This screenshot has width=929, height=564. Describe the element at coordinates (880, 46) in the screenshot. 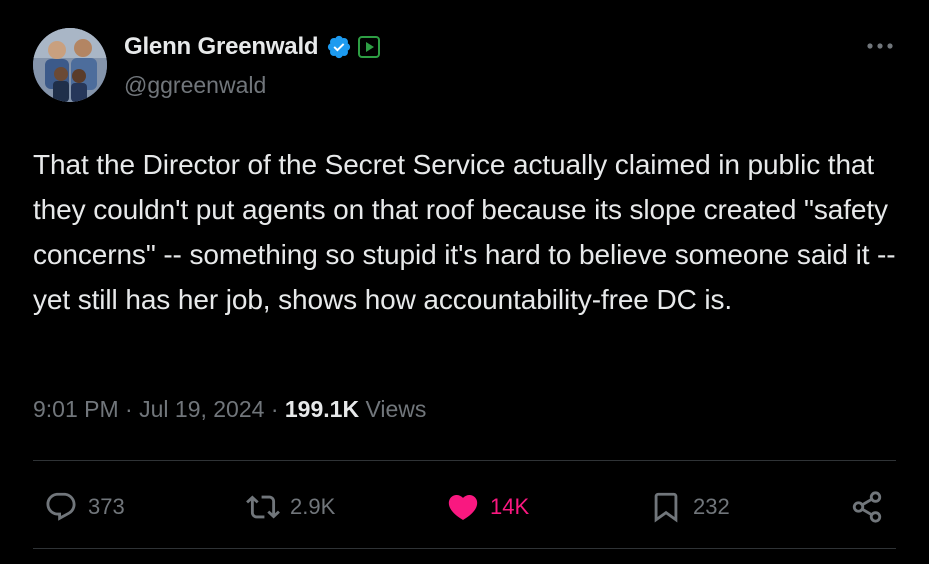

I see `more-options-icon` at that location.